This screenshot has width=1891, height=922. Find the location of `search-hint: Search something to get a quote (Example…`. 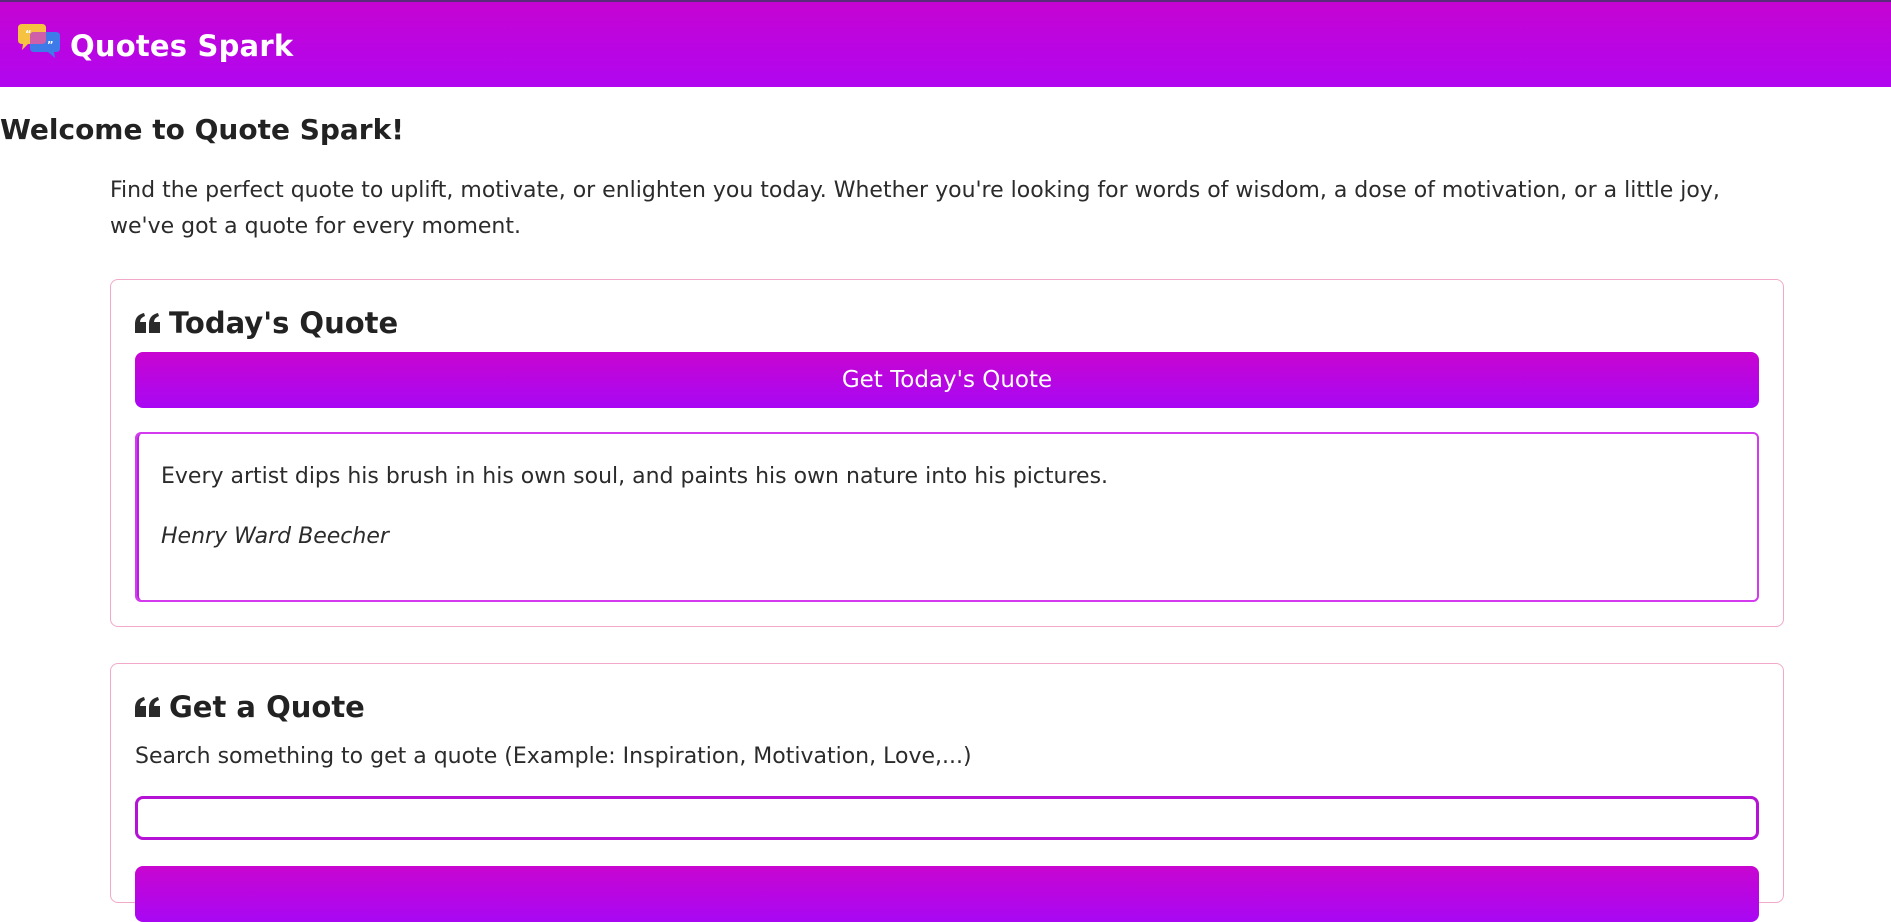

search-hint: Search something to get a quote (Example… is located at coordinates (553, 756).